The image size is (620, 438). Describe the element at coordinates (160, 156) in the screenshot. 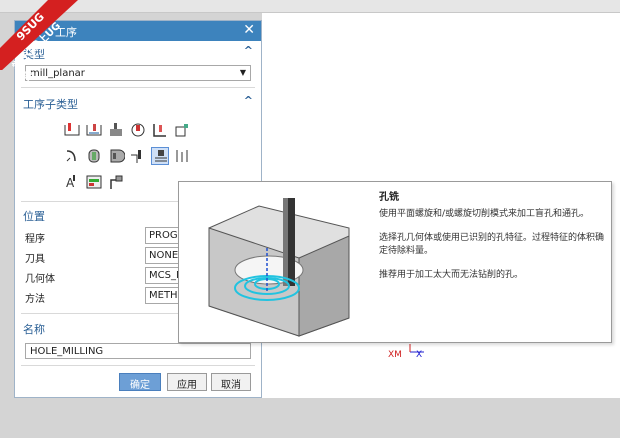

I see `hole-milling-icon` at that location.